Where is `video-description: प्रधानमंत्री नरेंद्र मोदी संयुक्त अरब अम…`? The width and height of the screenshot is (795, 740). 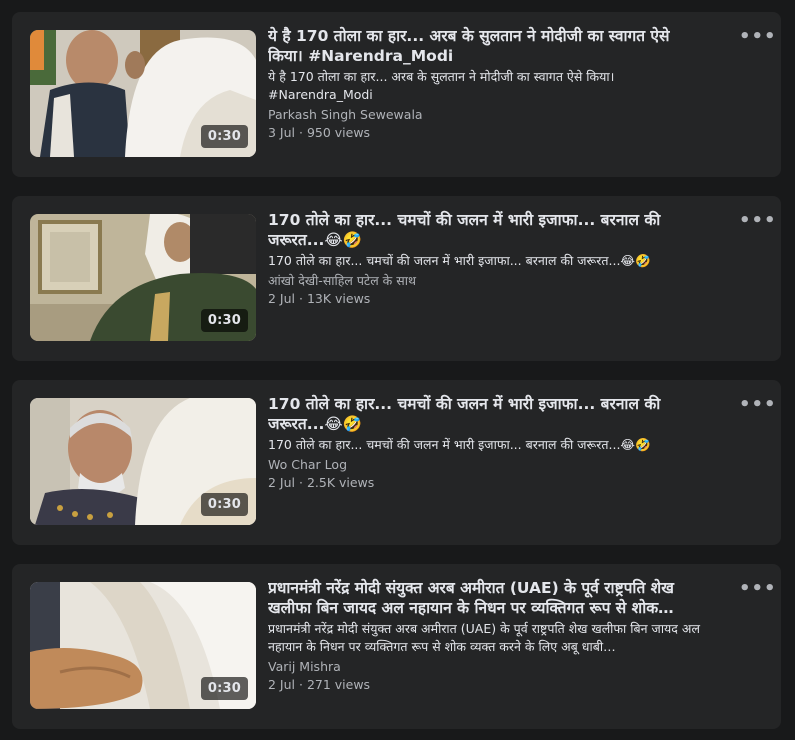
video-description: प्रधानमंत्री नरेंद्र मोदी संयुक्त अरब अम… is located at coordinates (484, 637).